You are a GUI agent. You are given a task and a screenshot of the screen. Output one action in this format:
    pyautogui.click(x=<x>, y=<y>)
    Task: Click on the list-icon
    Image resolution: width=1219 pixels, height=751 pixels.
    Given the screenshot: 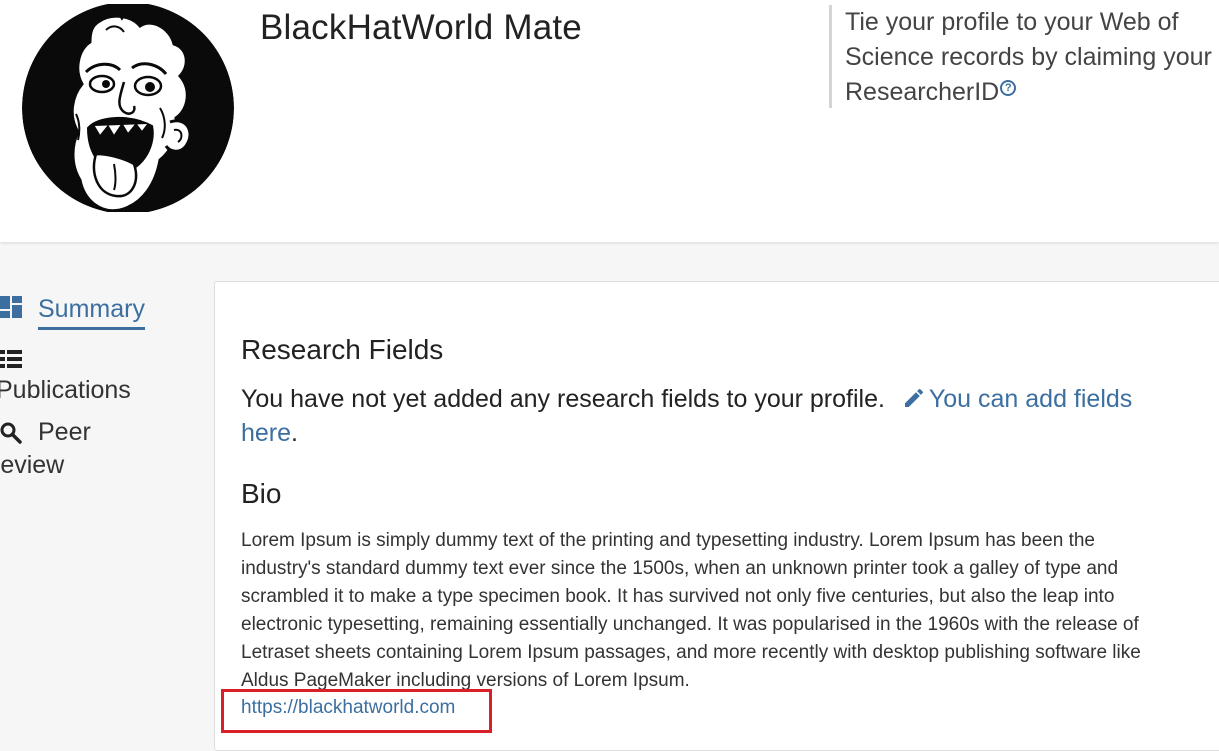 What is the action you would take?
    pyautogui.click(x=11, y=360)
    